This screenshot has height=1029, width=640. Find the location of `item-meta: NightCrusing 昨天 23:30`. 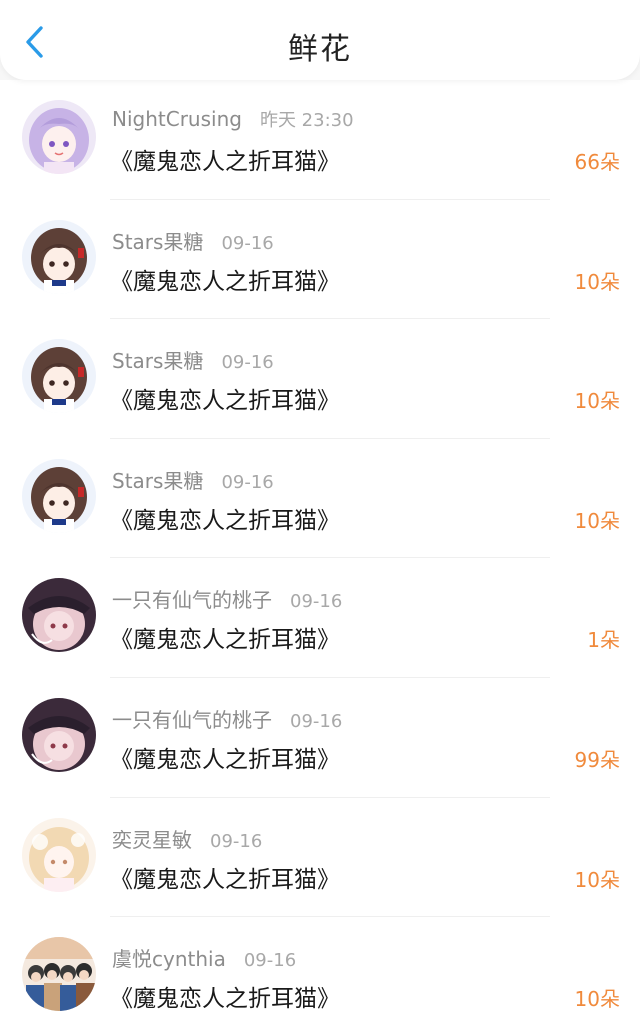

item-meta: NightCrusing 昨天 23:30 is located at coordinates (233, 119).